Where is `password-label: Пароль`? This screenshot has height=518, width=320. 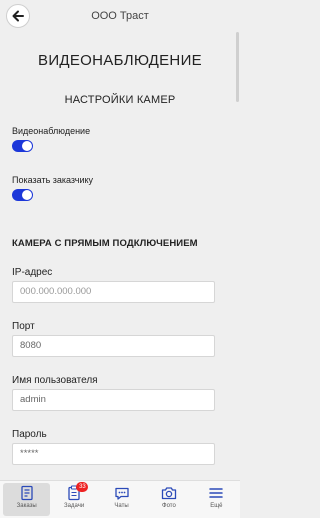
password-label: Пароль is located at coordinates (29, 434).